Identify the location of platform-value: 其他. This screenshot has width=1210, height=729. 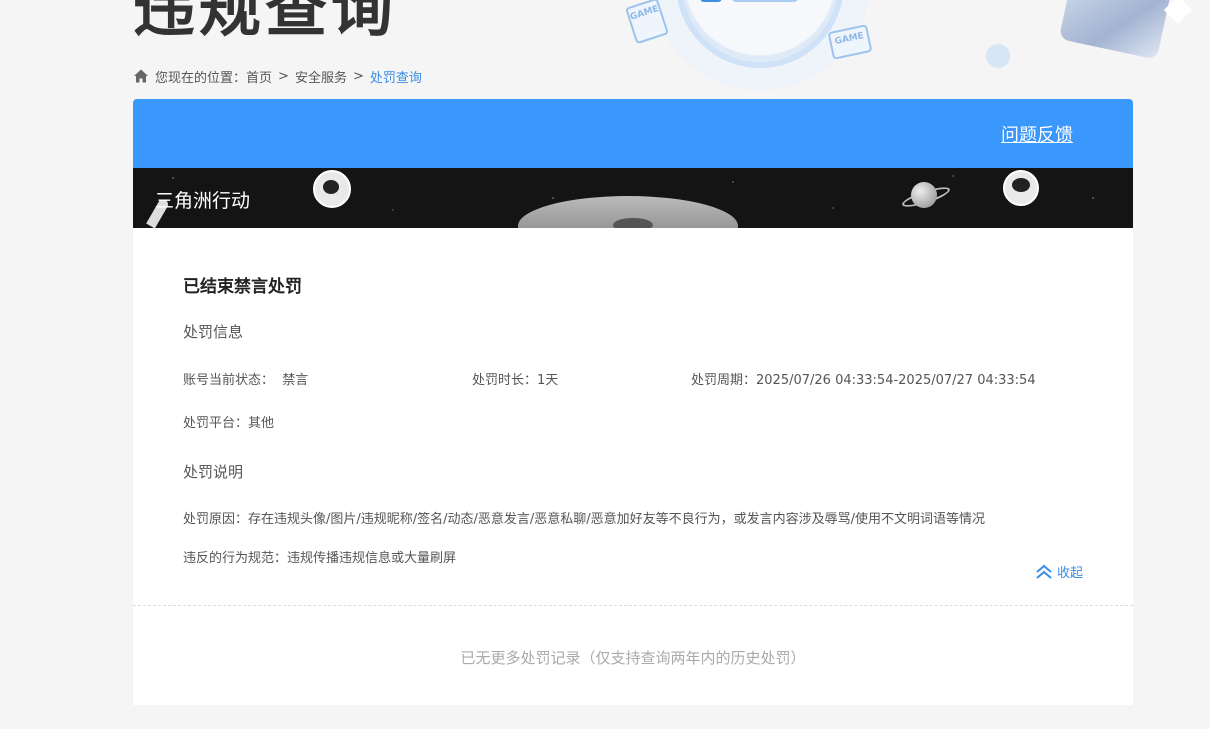
(261, 423).